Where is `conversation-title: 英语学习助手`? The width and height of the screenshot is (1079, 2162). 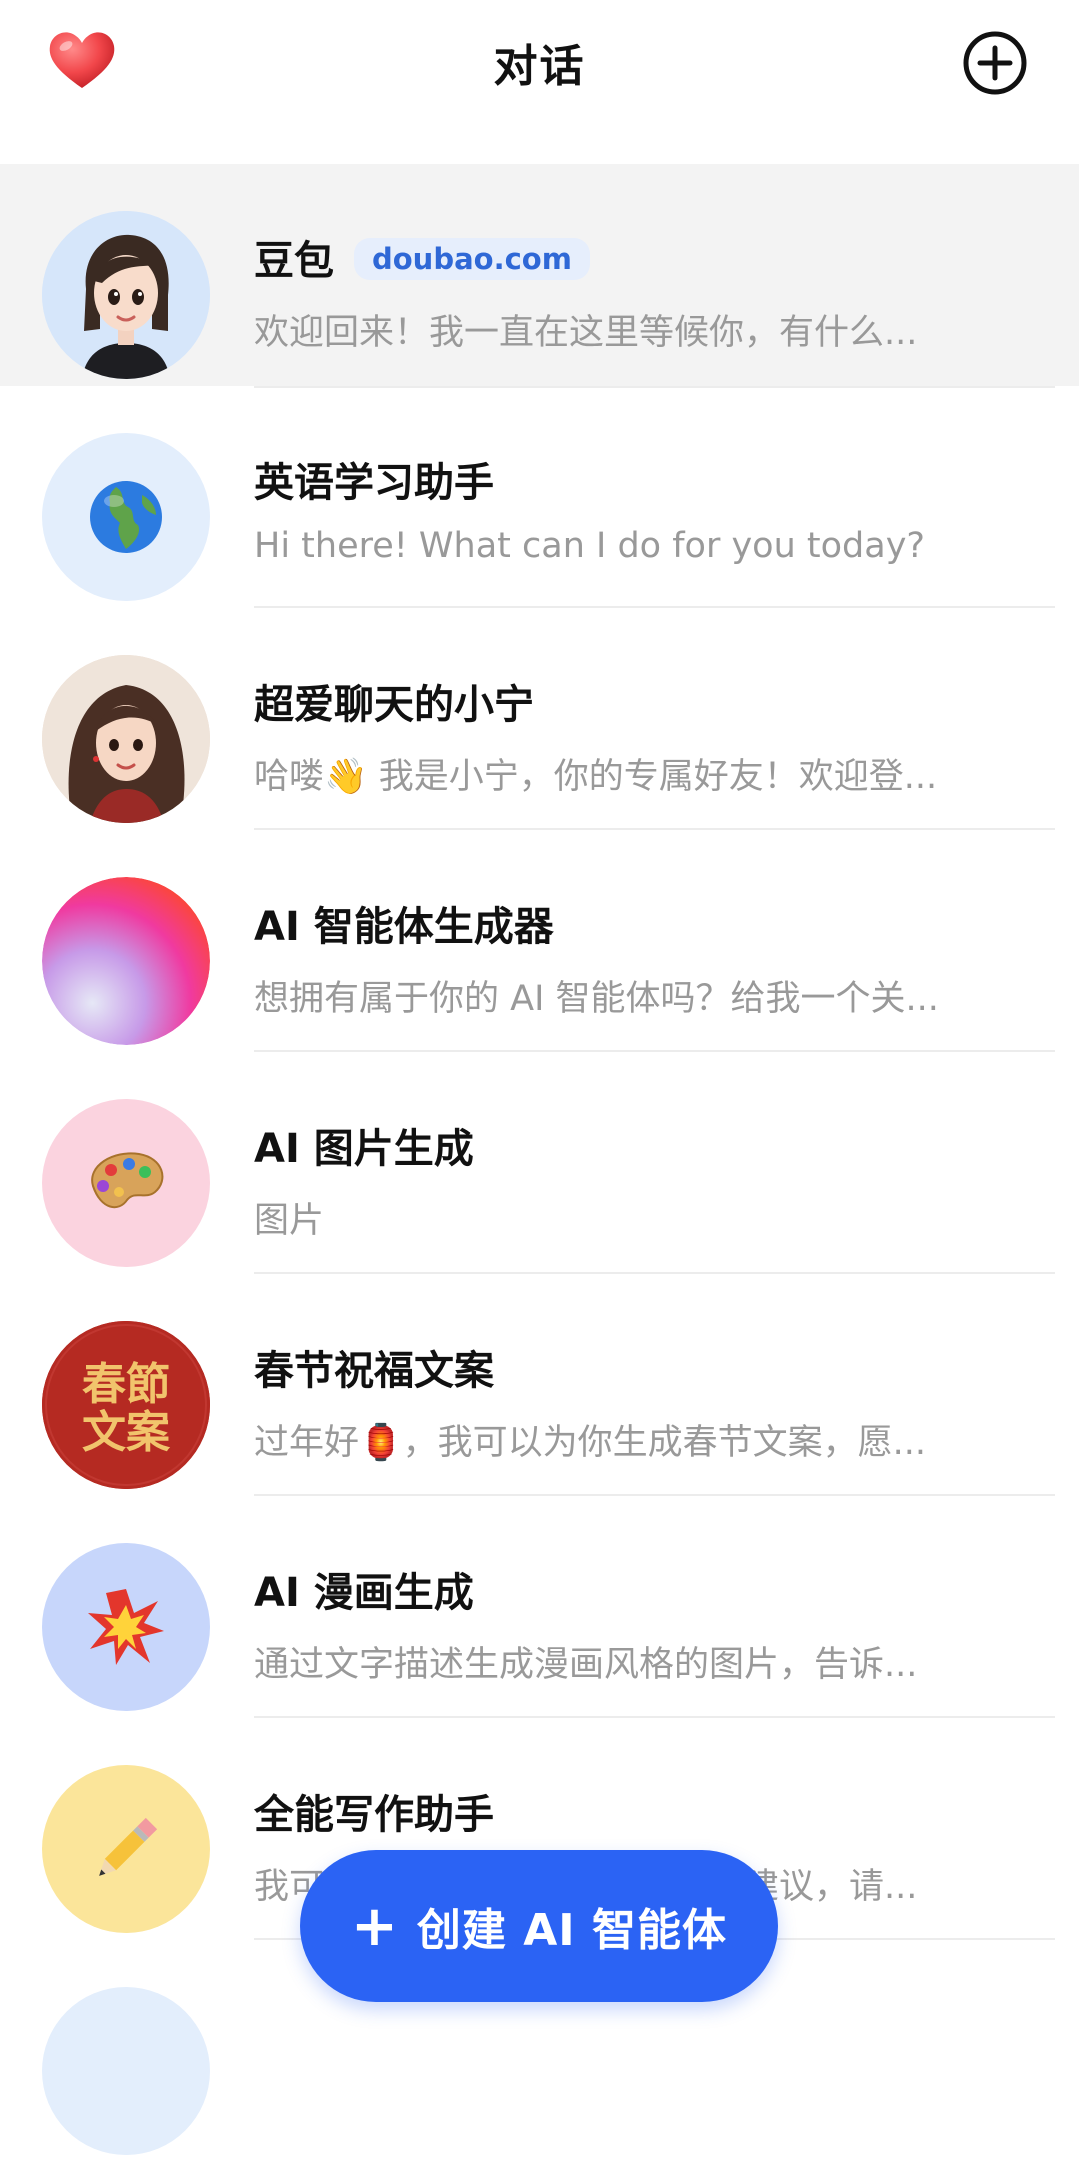 conversation-title: 英语学习助手 is located at coordinates (374, 483).